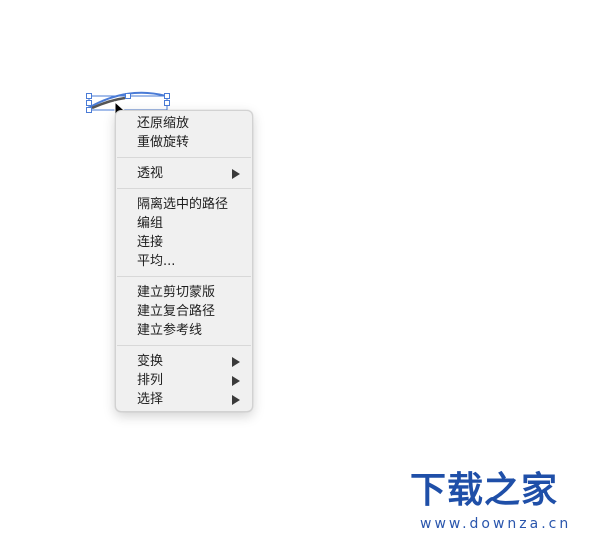 This screenshot has height=544, width=593. Describe the element at coordinates (184, 330) in the screenshot. I see `menu-item-make-guides: 建立参考线` at that location.